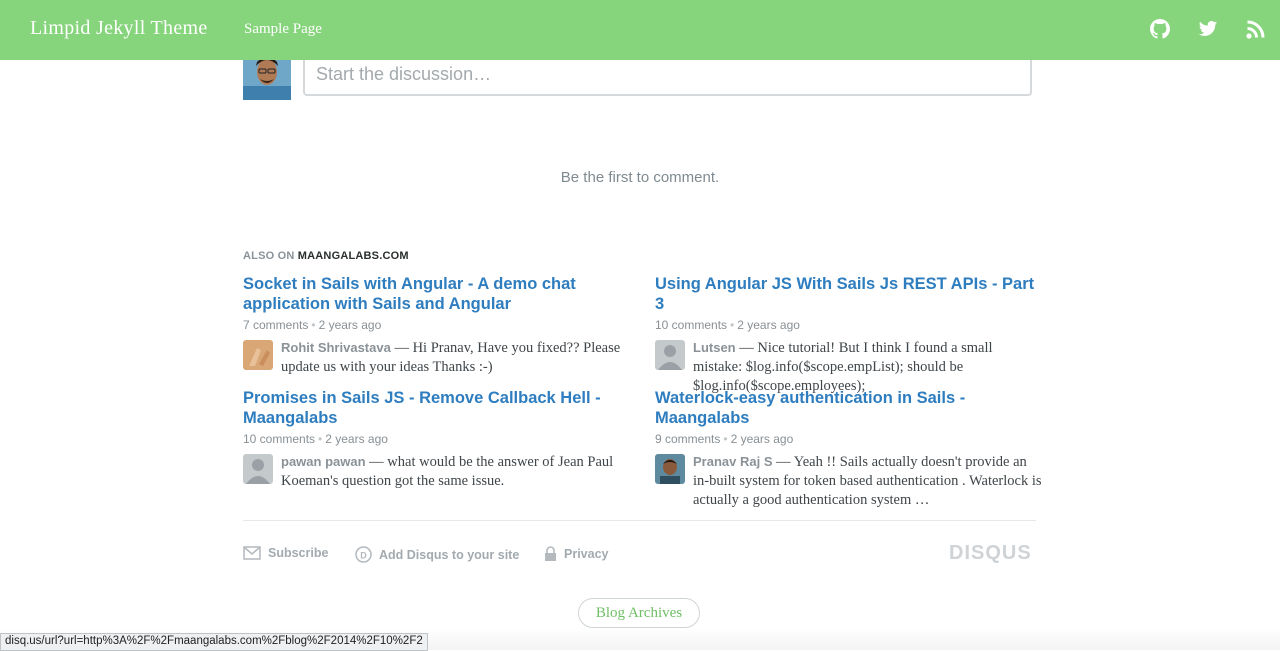  I want to click on nav-sample-page: Sample Page, so click(283, 29).